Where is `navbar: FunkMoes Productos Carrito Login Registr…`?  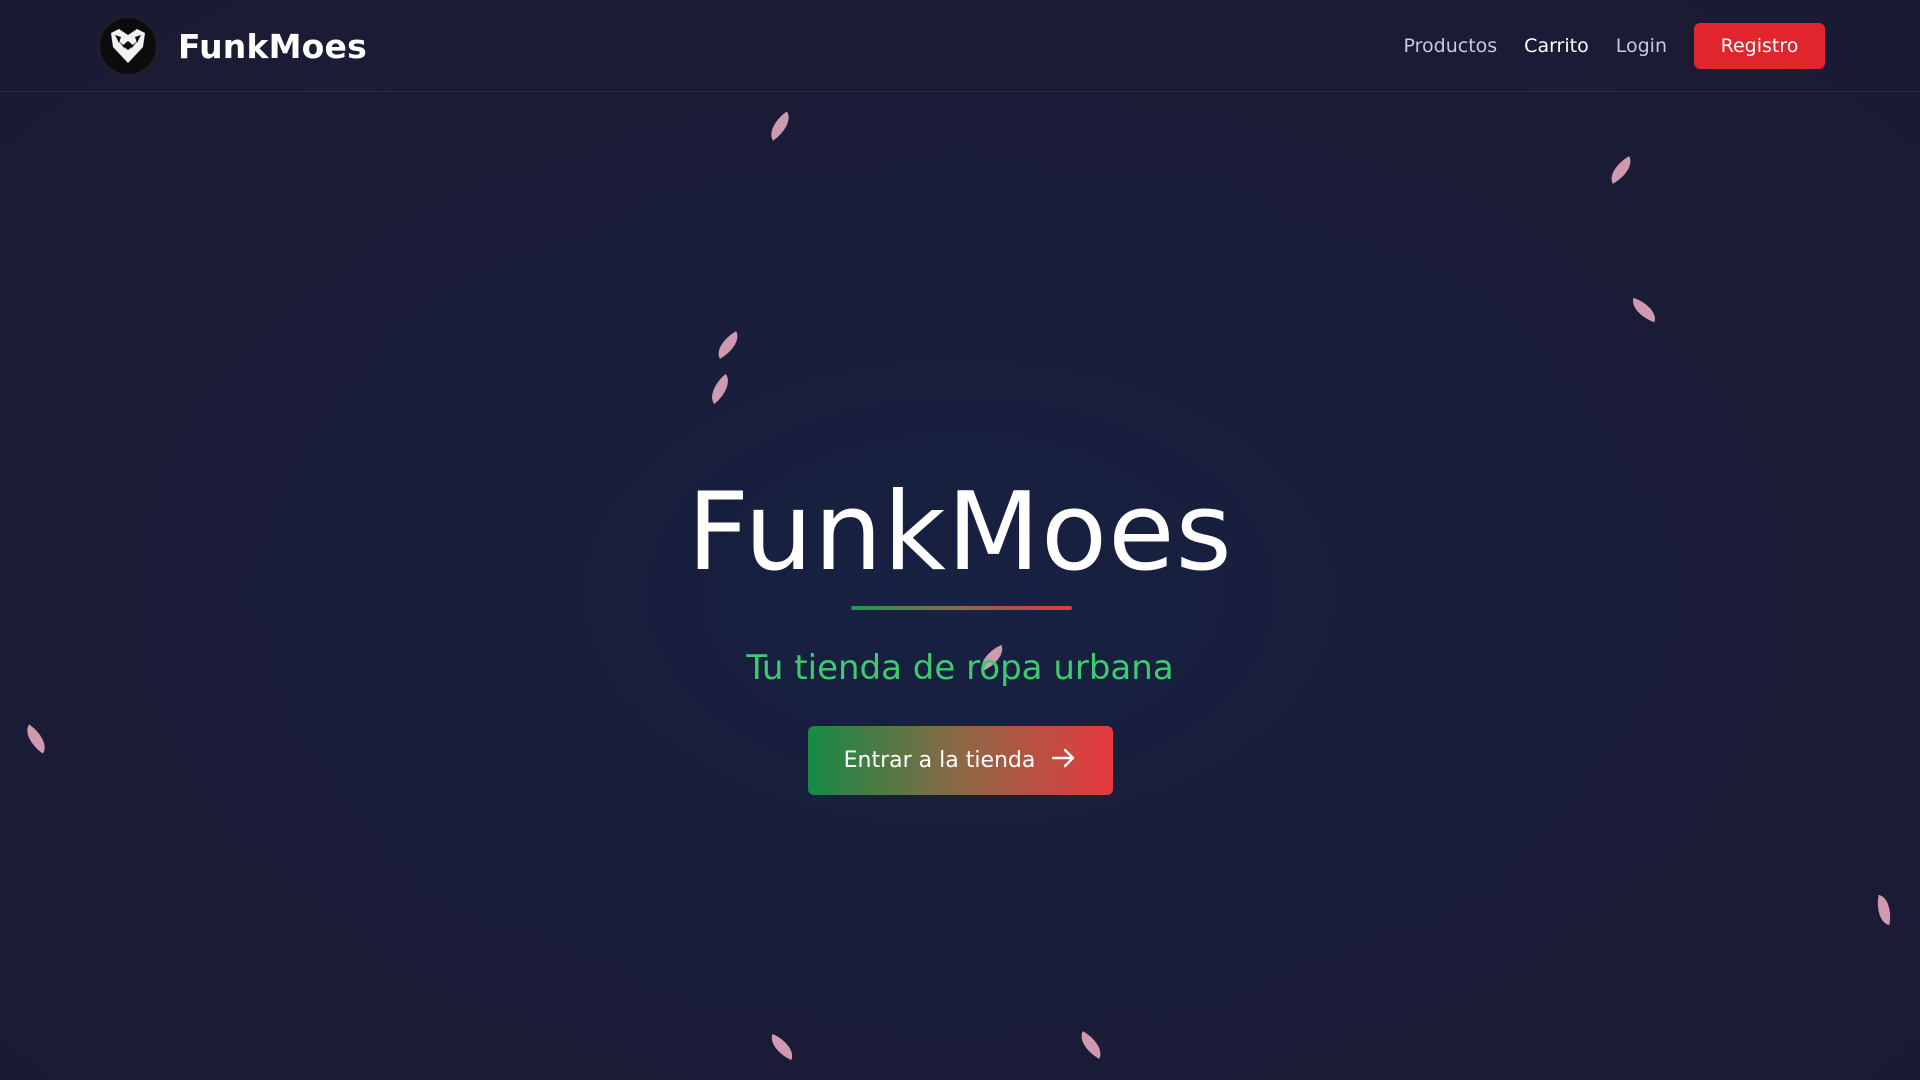 navbar: FunkMoes Productos Carrito Login Registr… is located at coordinates (960, 46).